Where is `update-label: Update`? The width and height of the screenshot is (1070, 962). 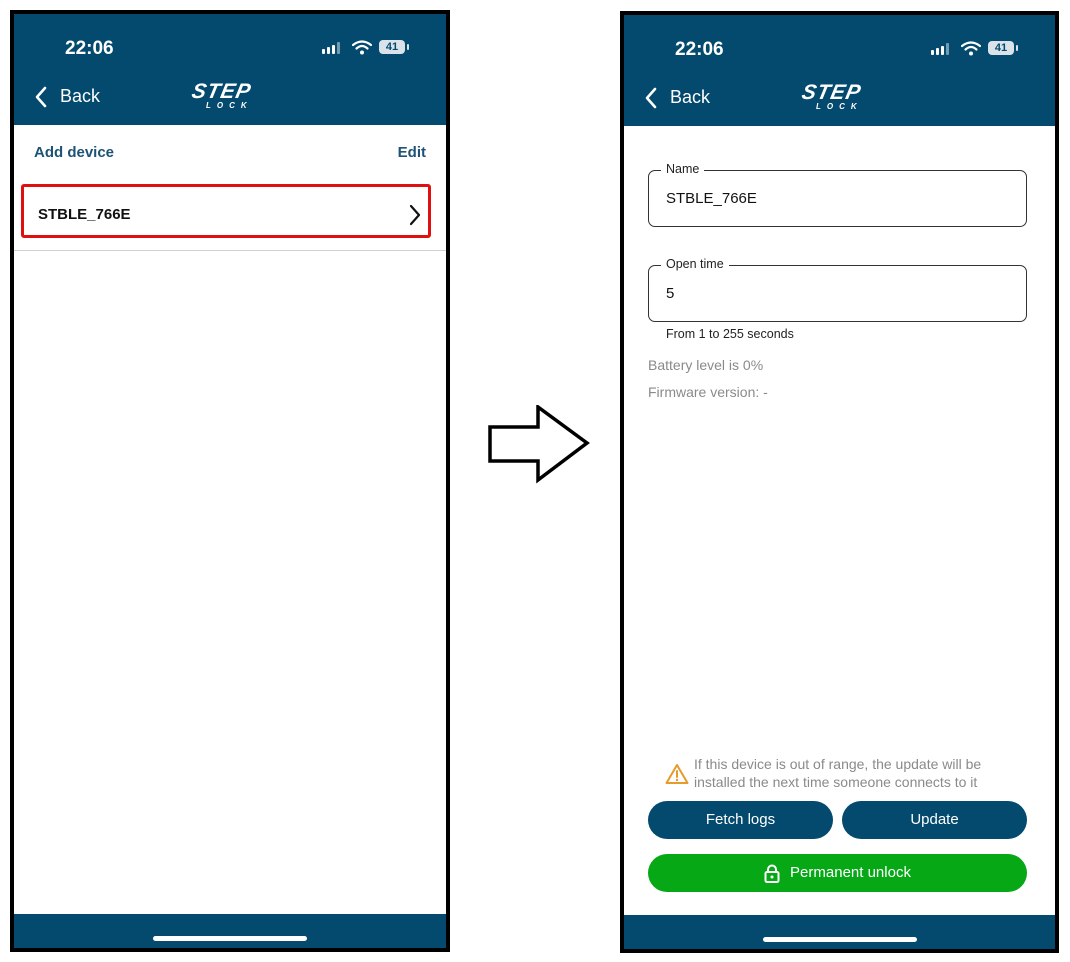
update-label: Update is located at coordinates (934, 819).